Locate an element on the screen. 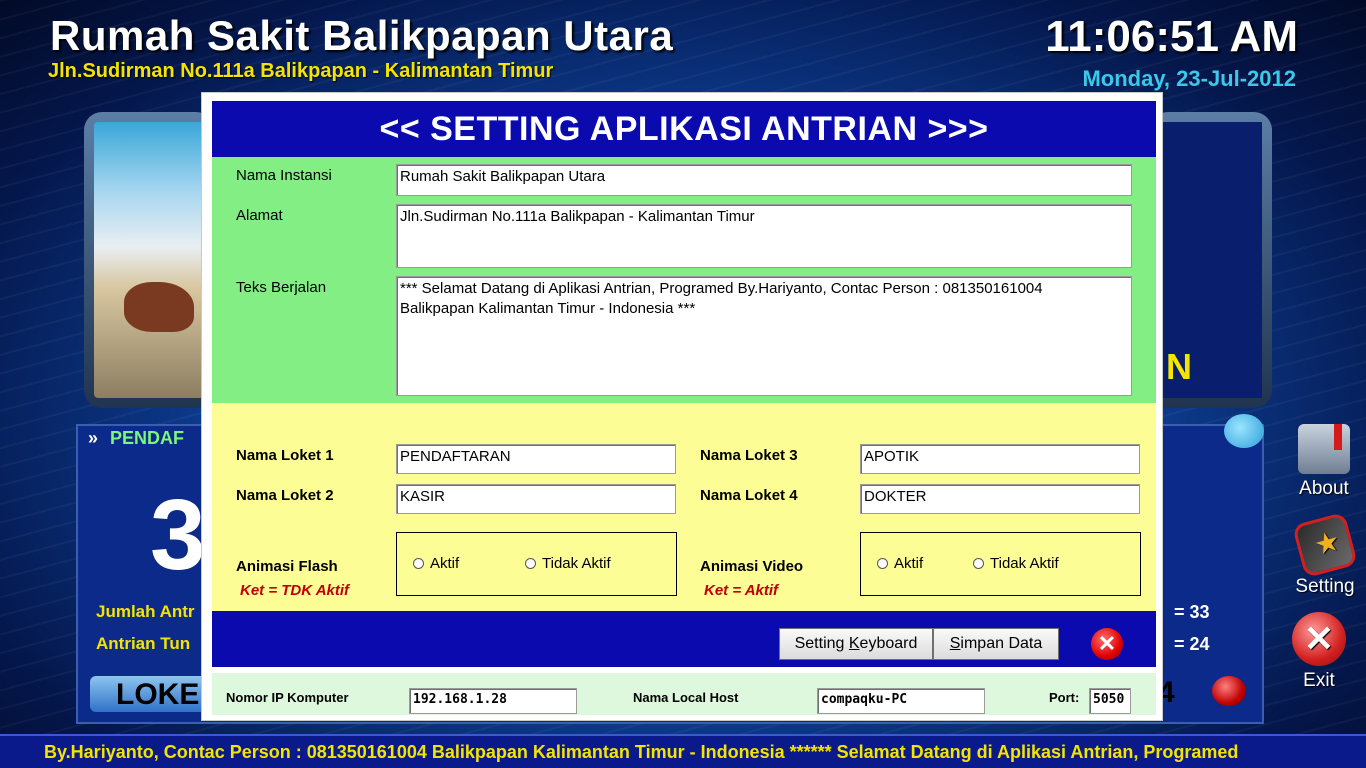 The height and width of the screenshot is (768, 1366). jumlah-antrian-label: Jumlah Antr is located at coordinates (145, 611).